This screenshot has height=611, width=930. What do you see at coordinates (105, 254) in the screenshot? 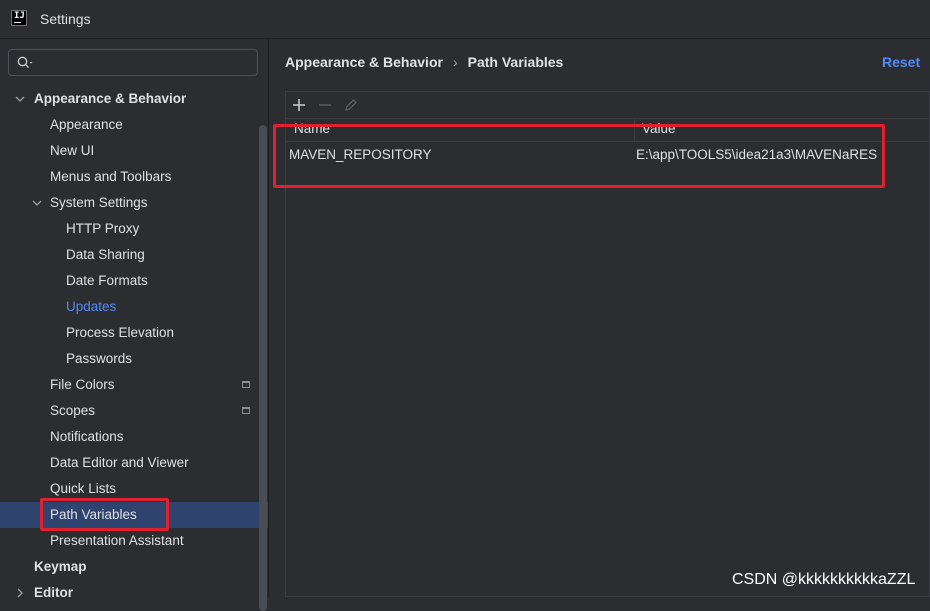
I see `sidebar-item-label: Data Sharing` at bounding box center [105, 254].